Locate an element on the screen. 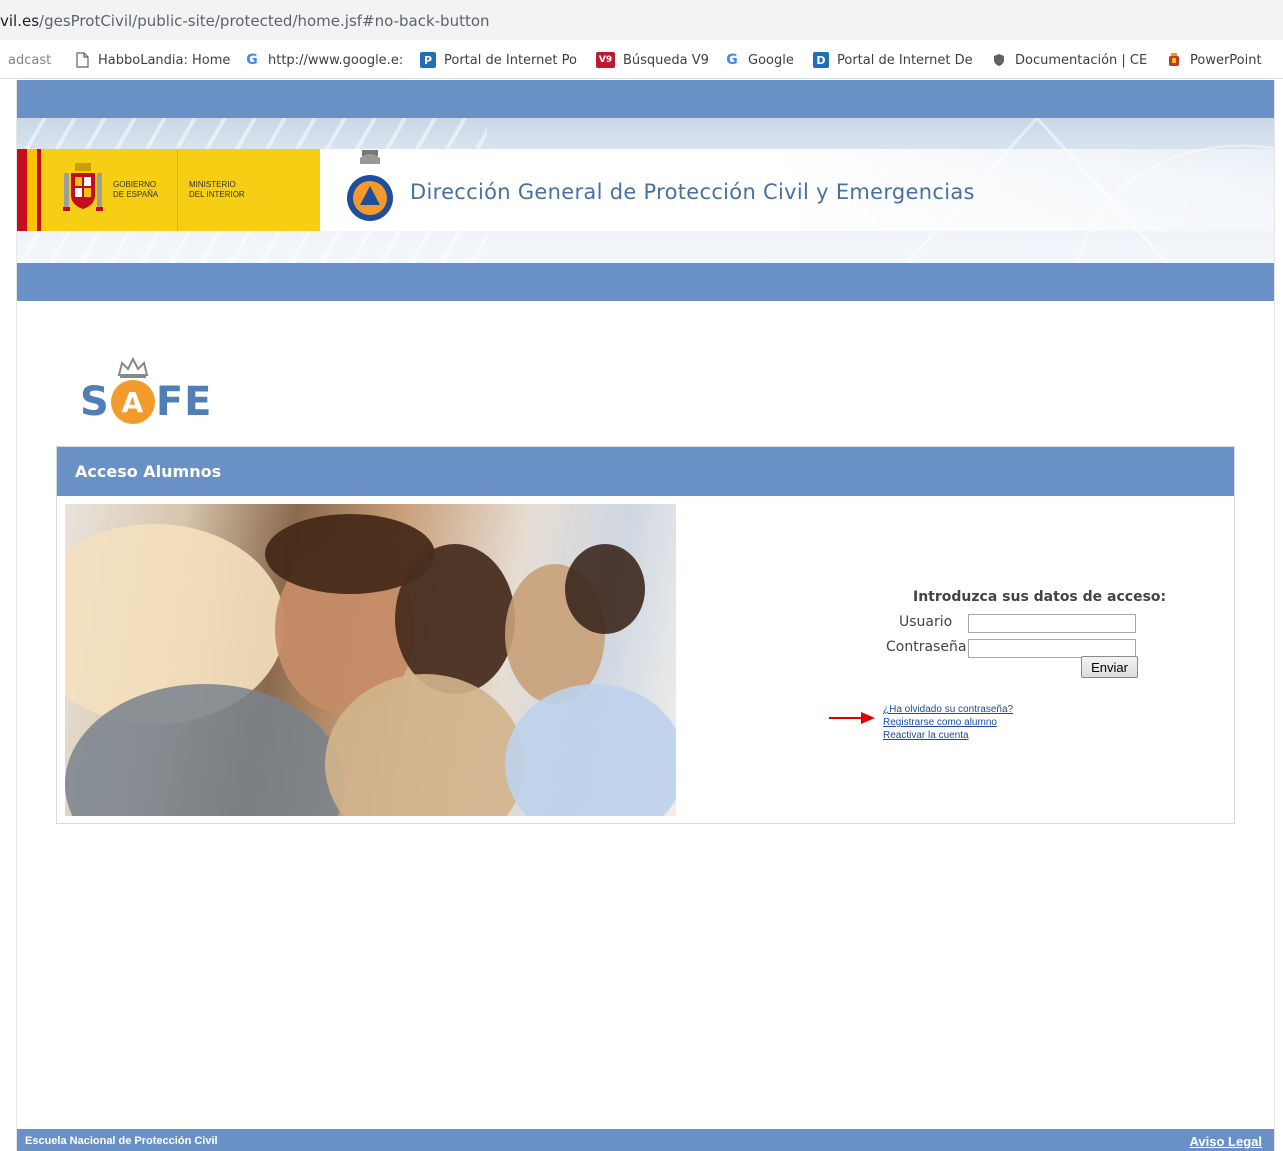  bookmark-label: adcast is located at coordinates (30, 60).